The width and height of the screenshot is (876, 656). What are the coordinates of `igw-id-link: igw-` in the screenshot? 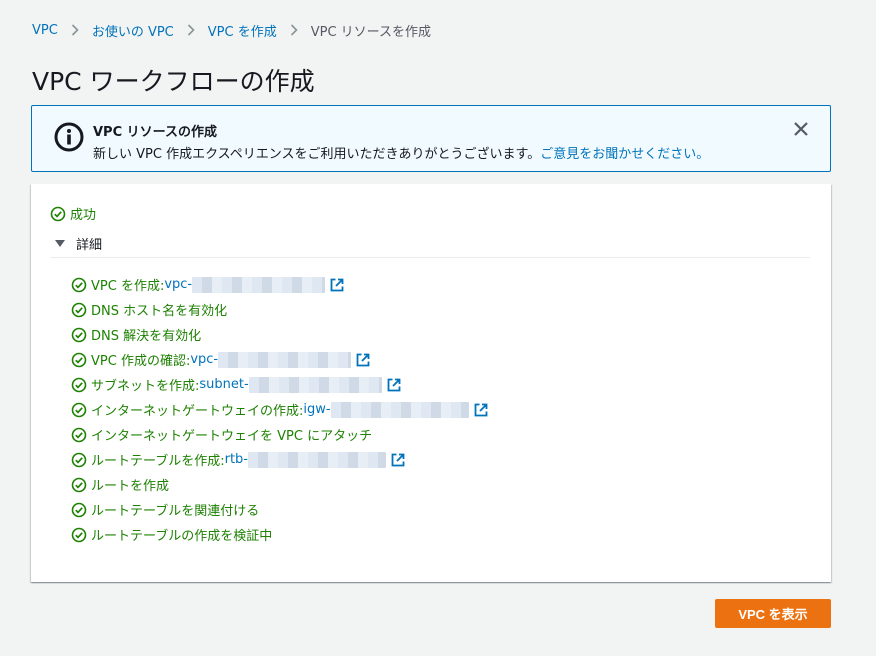 It's located at (386, 409).